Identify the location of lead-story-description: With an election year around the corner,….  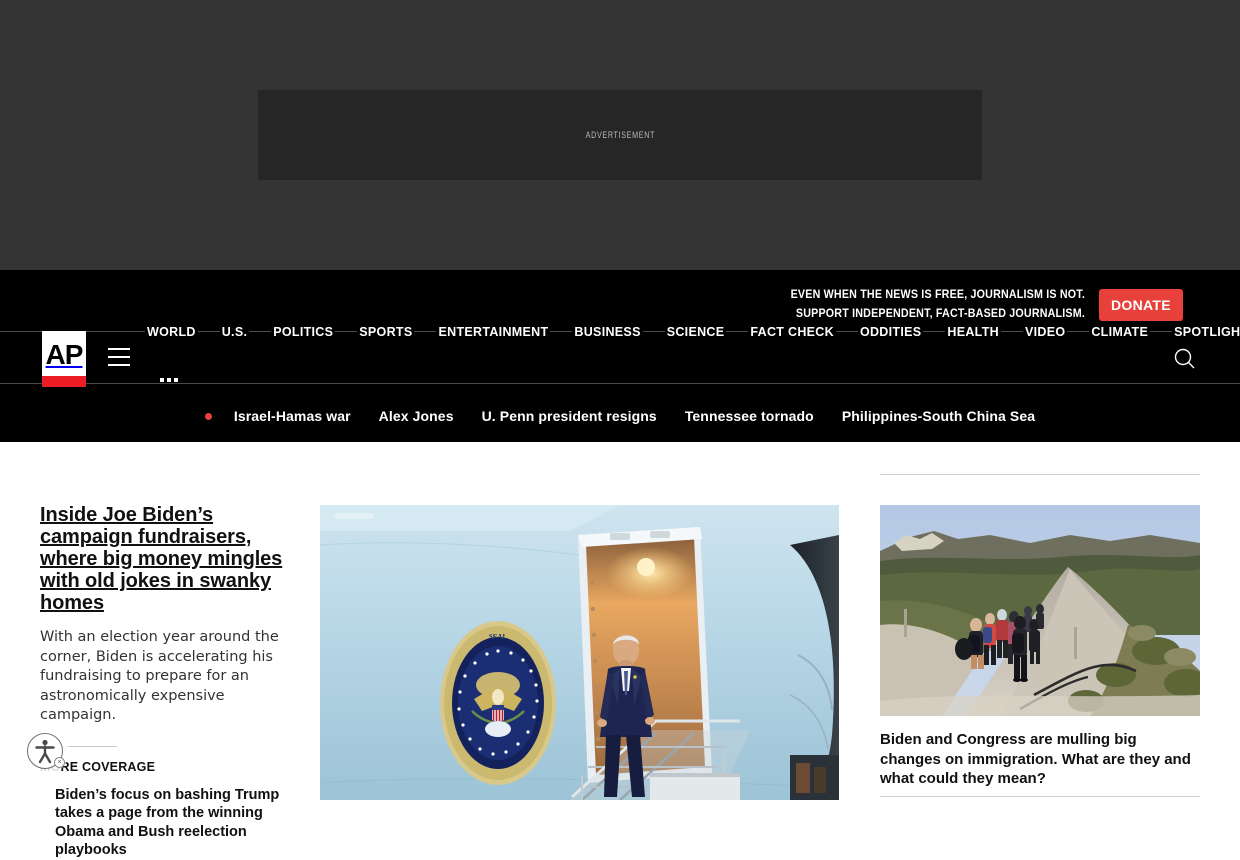
(159, 676).